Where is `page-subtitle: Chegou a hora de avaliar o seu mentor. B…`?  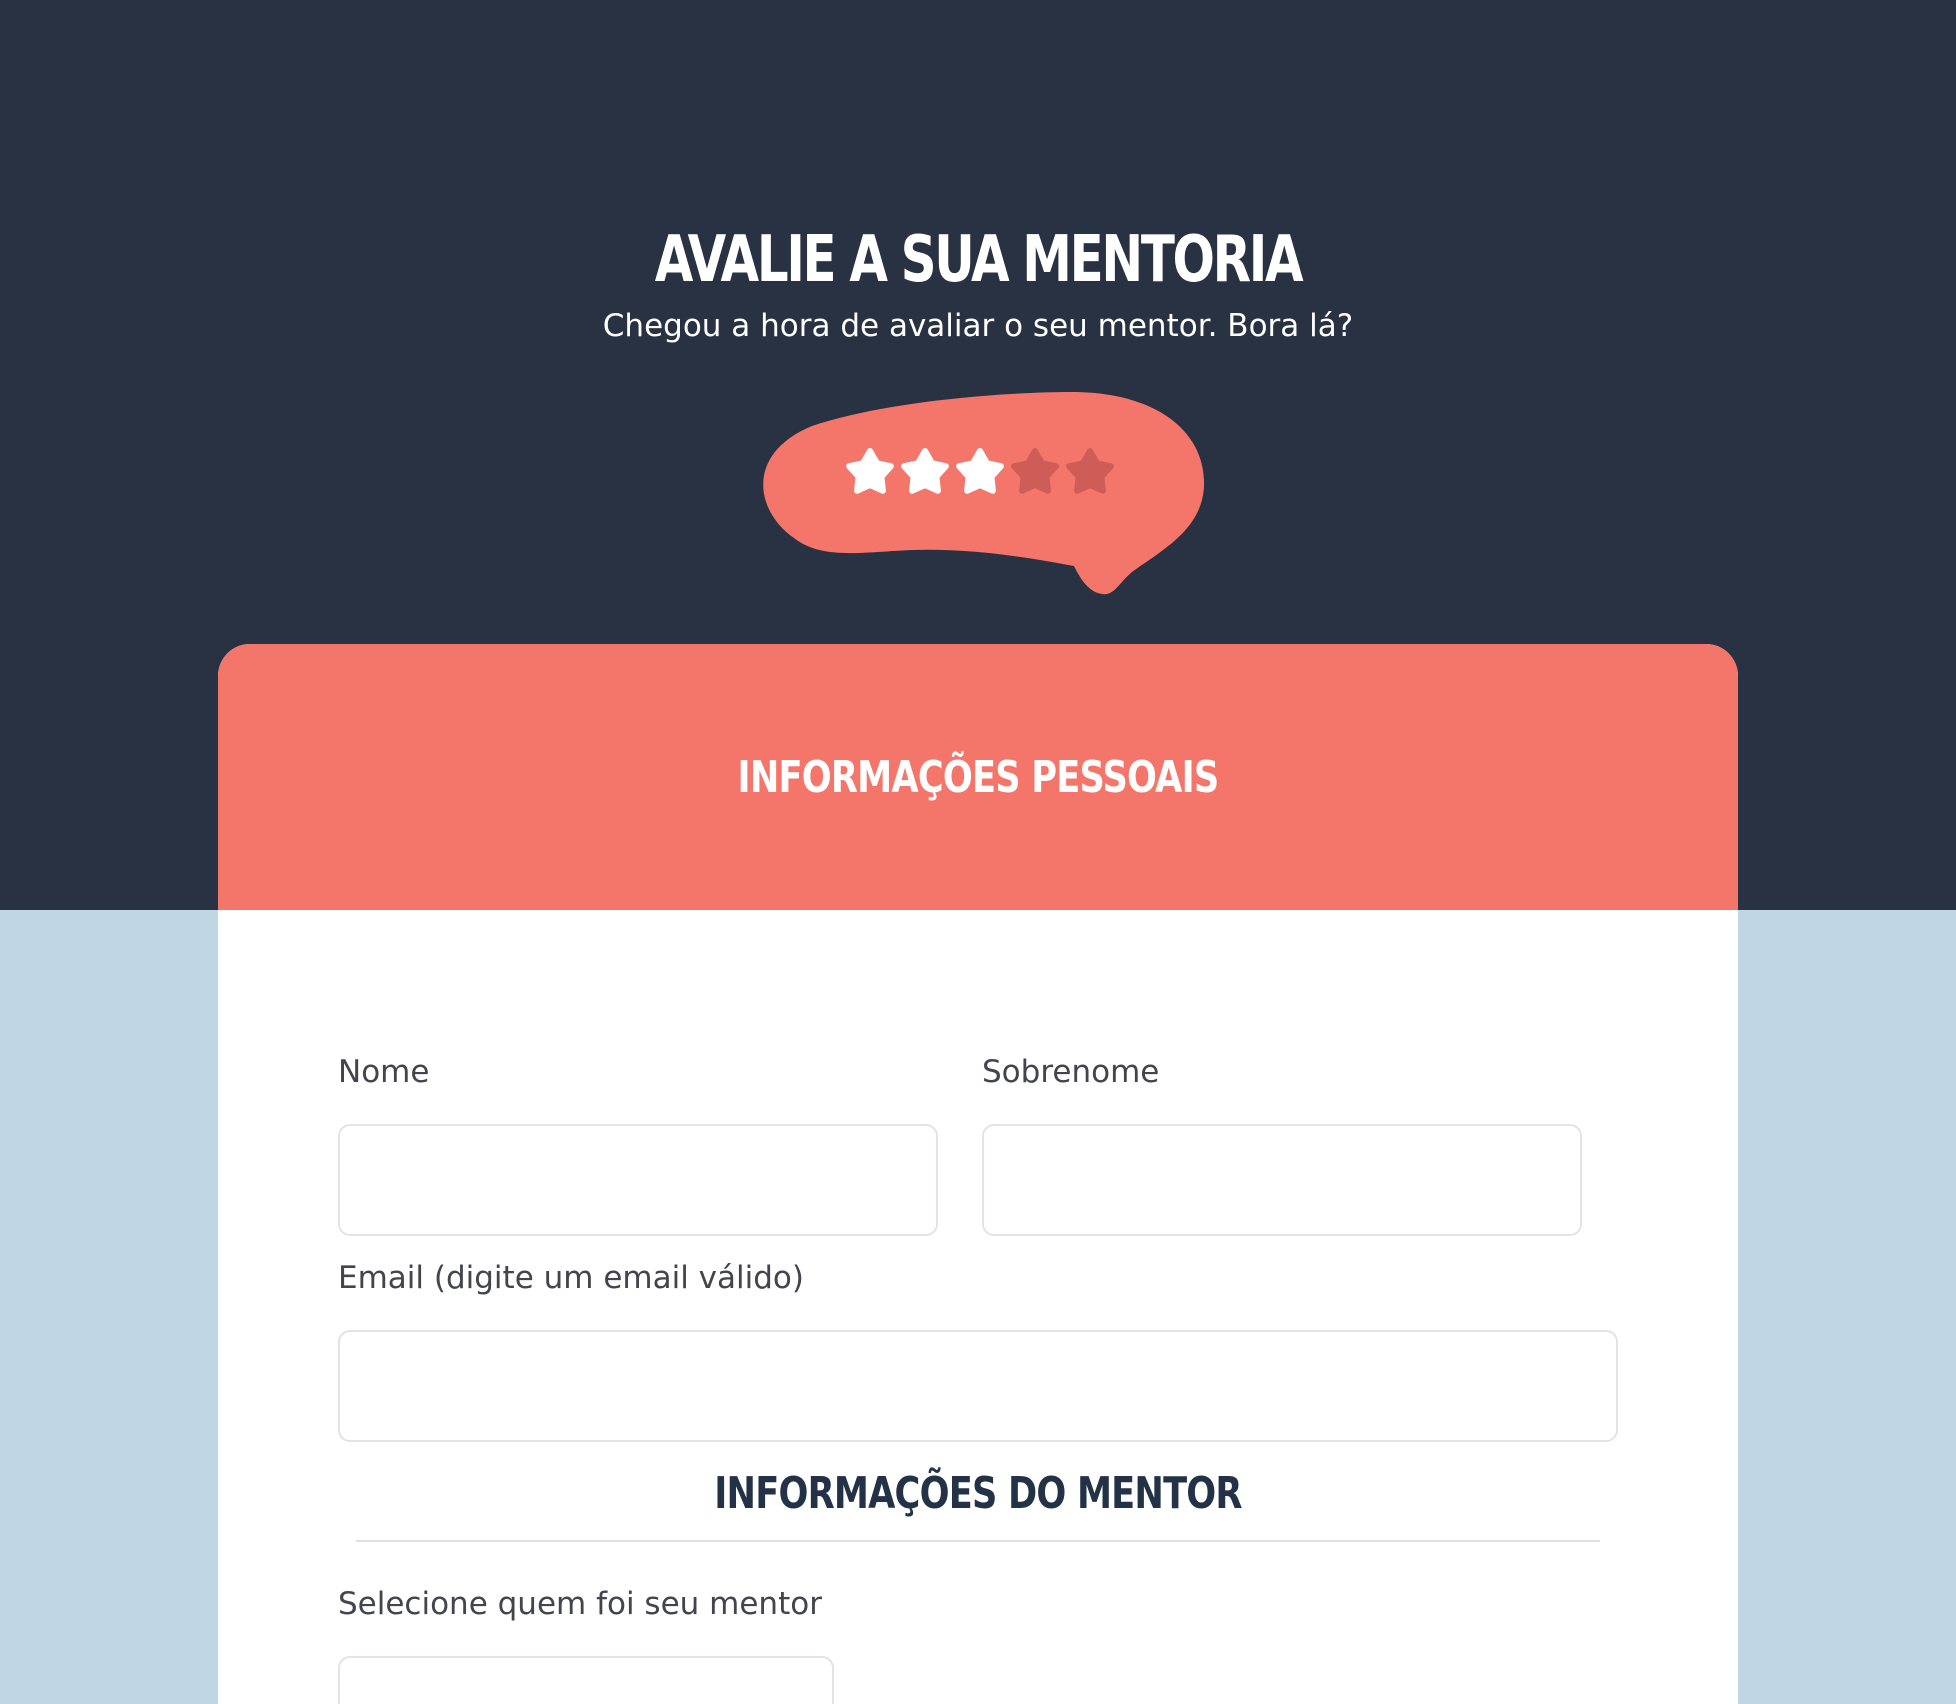
page-subtitle: Chegou a hora de avaliar o seu mentor. B… is located at coordinates (978, 326).